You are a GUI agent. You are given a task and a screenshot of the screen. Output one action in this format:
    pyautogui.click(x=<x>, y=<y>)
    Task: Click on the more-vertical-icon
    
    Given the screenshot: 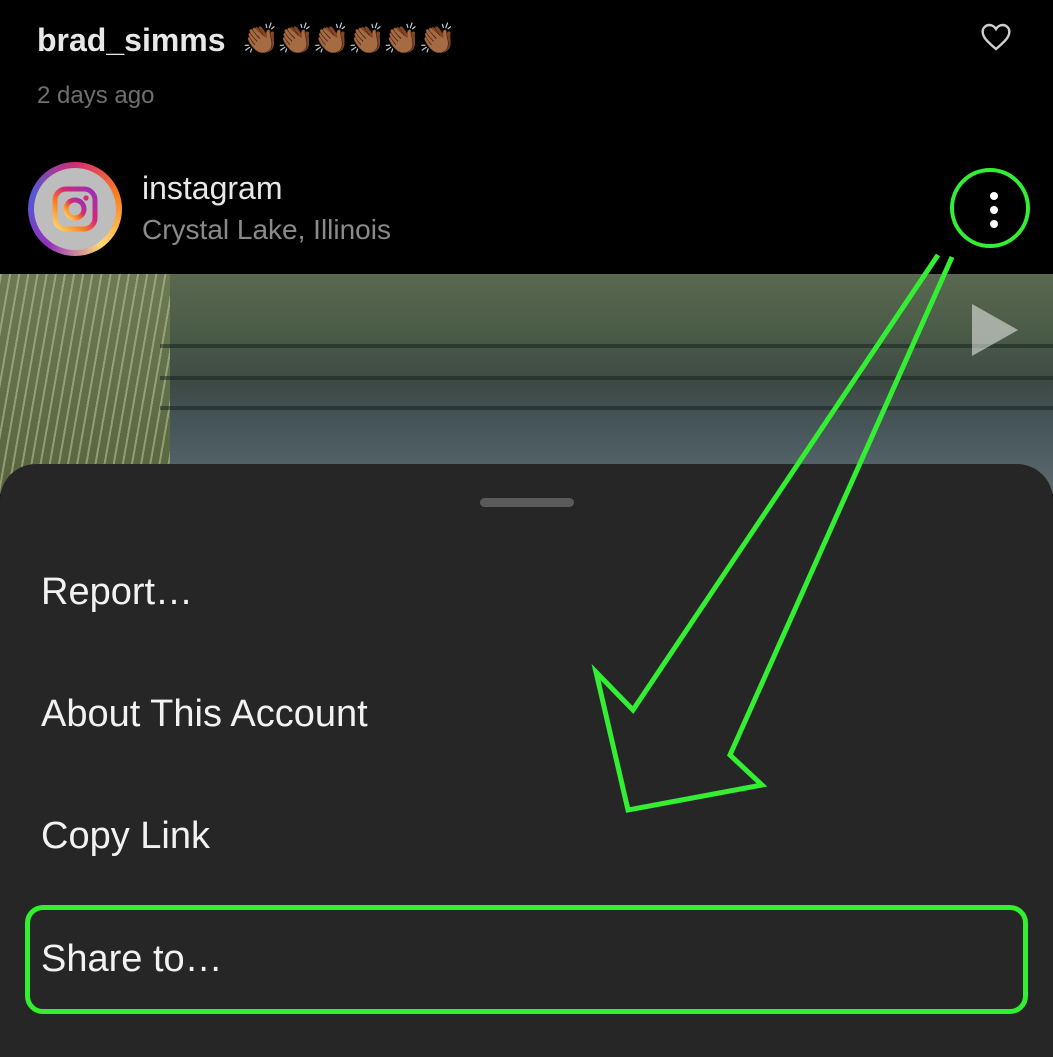 What is the action you would take?
    pyautogui.click(x=994, y=212)
    